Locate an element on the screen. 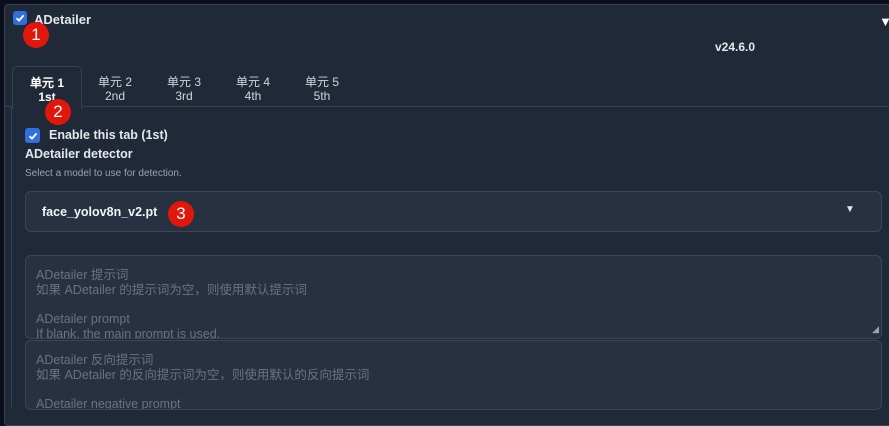  tab-label: 单元 1 is located at coordinates (46, 83).